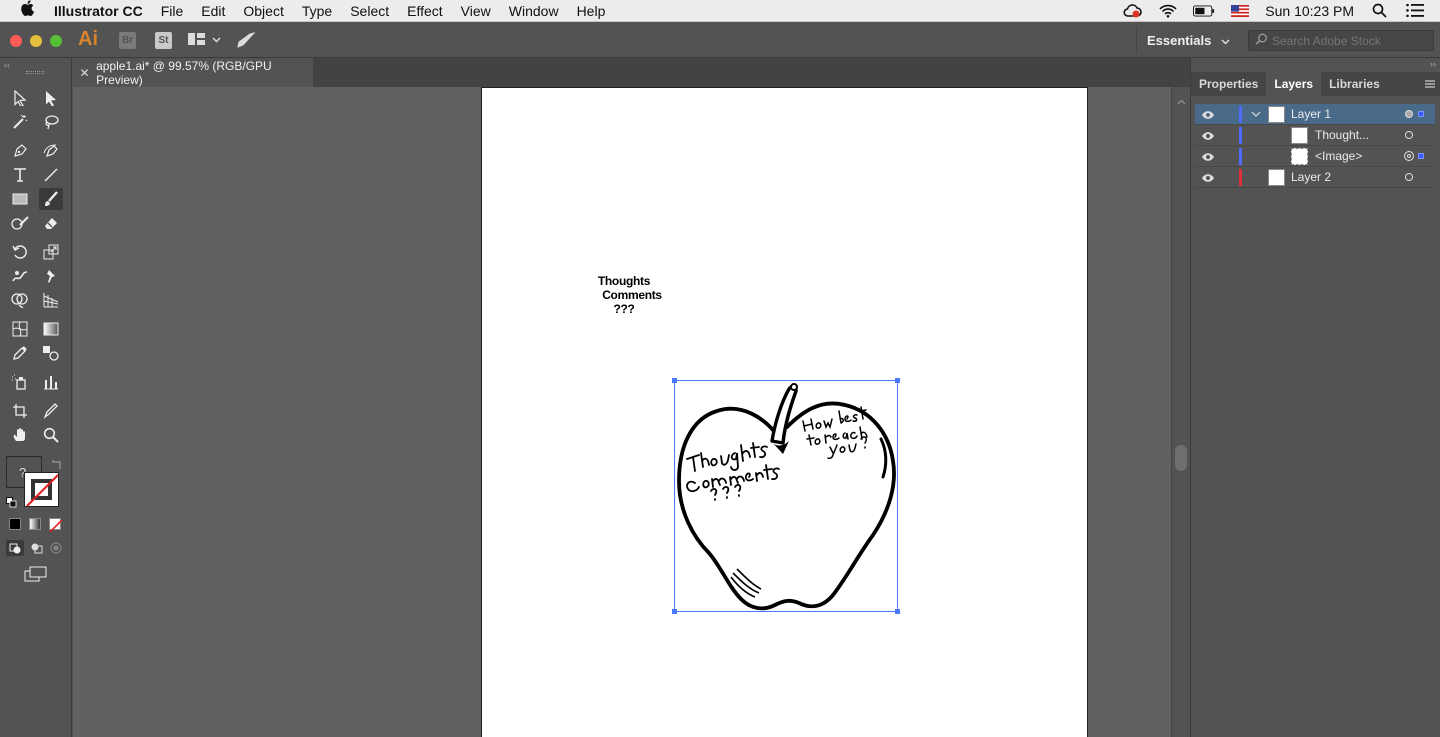 This screenshot has height=737, width=1440. What do you see at coordinates (1228, 84) in the screenshot?
I see `tab-properties: Properties` at bounding box center [1228, 84].